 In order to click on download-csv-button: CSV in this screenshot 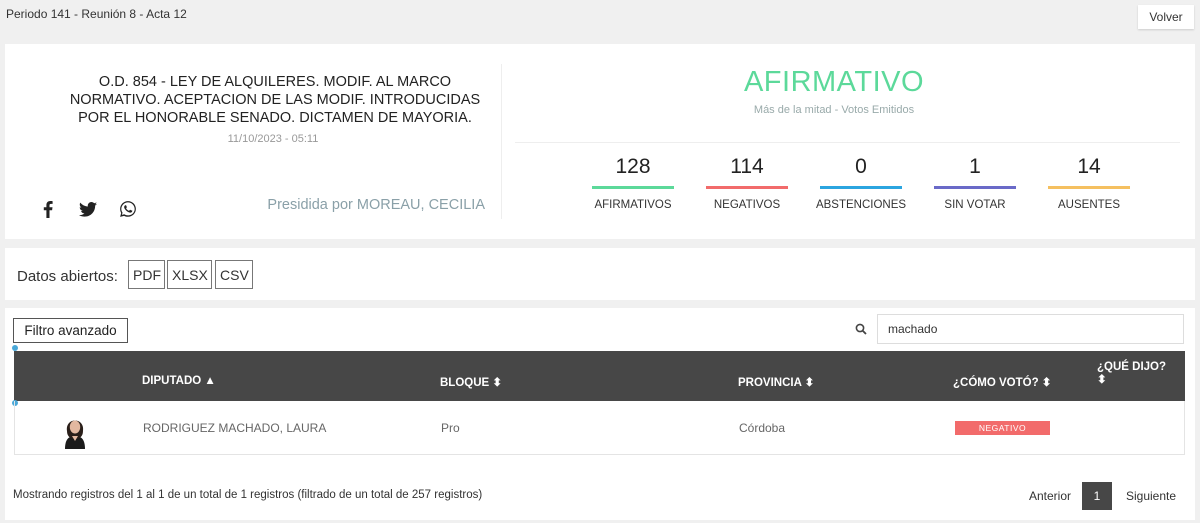, I will do `click(234, 274)`.